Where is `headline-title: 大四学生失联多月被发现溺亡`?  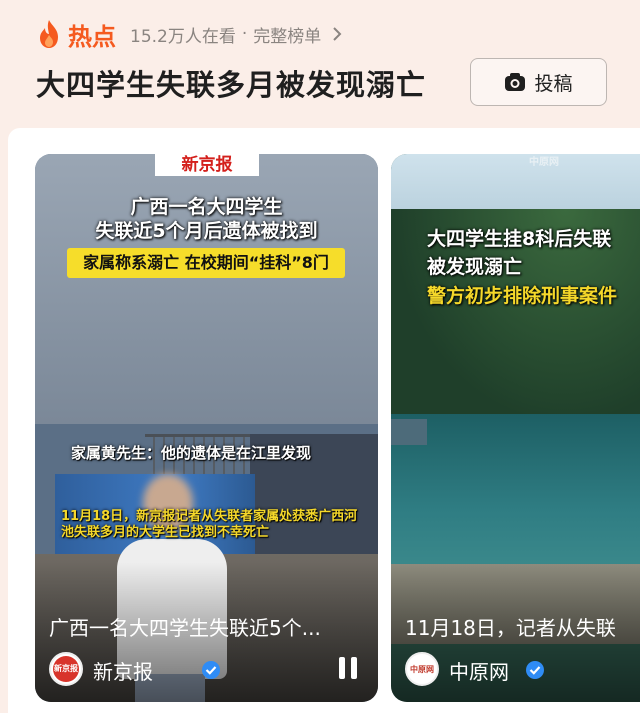 headline-title: 大四学生失联多月被发现溺亡 is located at coordinates (231, 85).